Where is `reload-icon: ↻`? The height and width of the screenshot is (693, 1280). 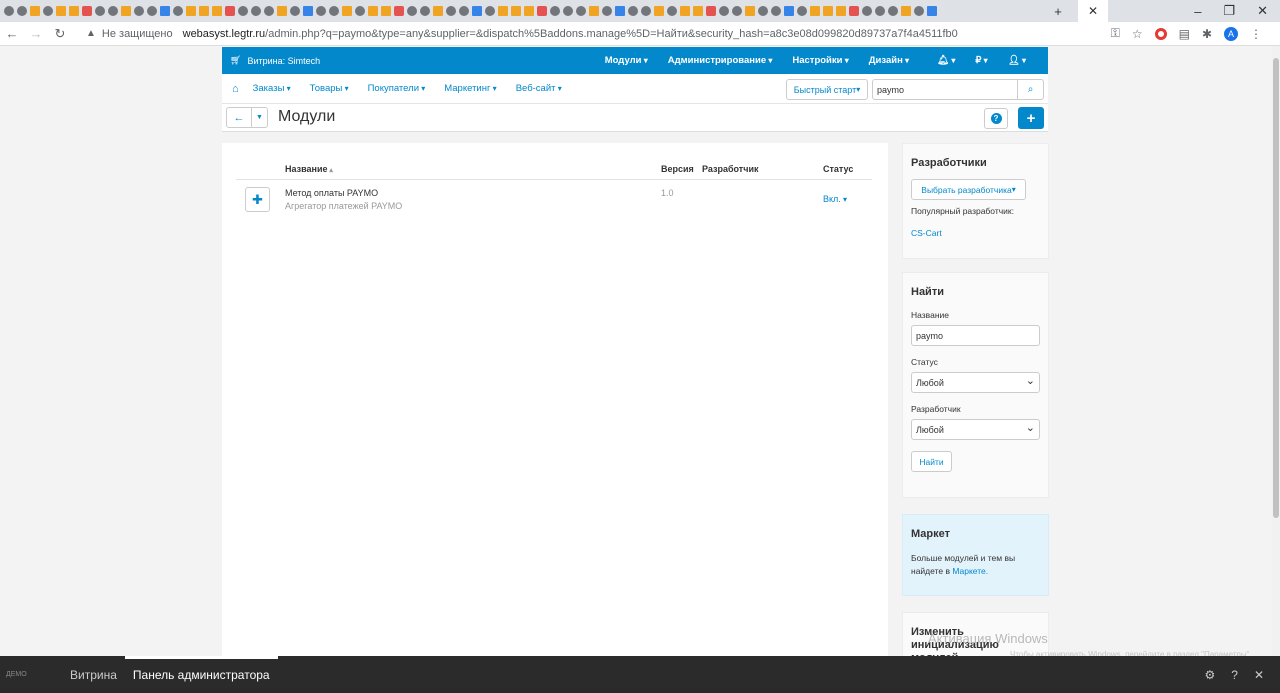 reload-icon: ↻ is located at coordinates (60, 34).